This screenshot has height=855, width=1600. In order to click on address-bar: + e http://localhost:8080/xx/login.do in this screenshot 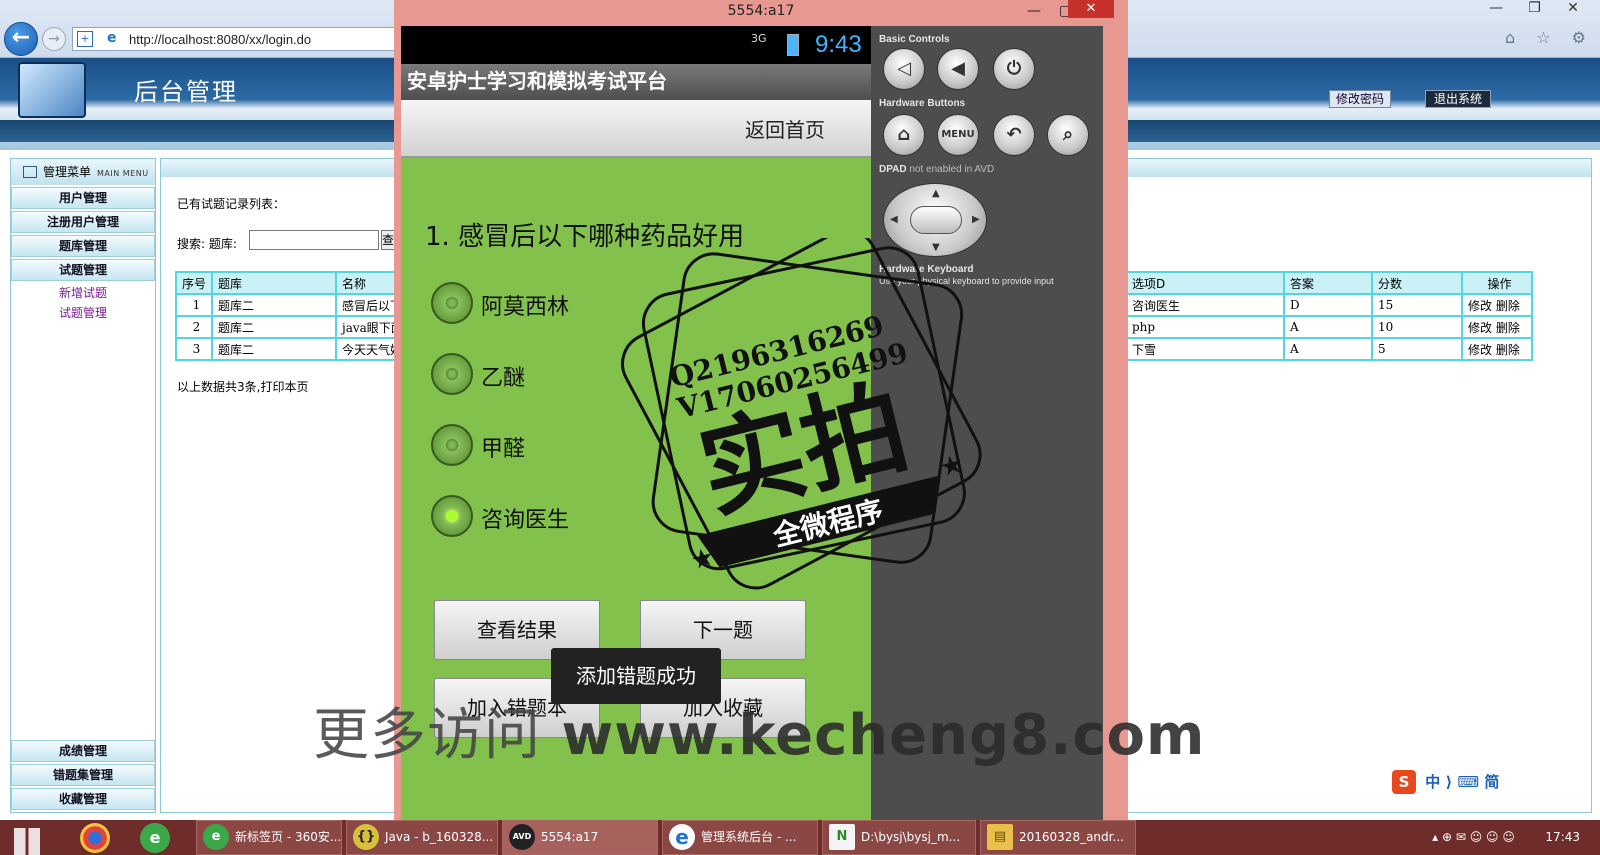, I will do `click(237, 39)`.